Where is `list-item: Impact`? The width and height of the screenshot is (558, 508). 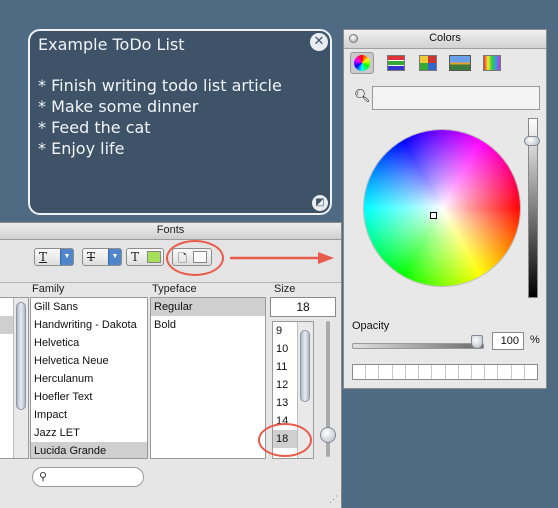 list-item: Impact is located at coordinates (89, 415).